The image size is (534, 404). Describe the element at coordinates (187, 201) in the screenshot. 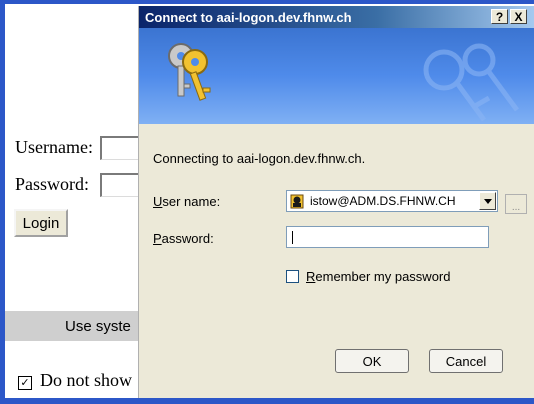

I see `user-name-label: User name:` at that location.